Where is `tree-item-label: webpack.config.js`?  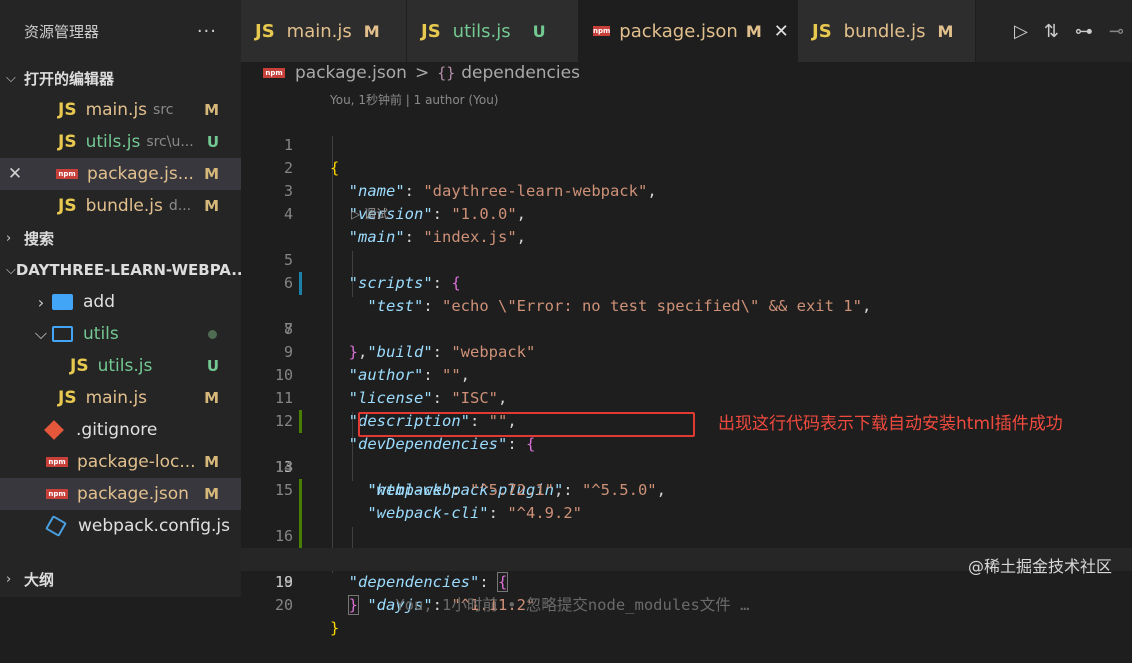 tree-item-label: webpack.config.js is located at coordinates (154, 526).